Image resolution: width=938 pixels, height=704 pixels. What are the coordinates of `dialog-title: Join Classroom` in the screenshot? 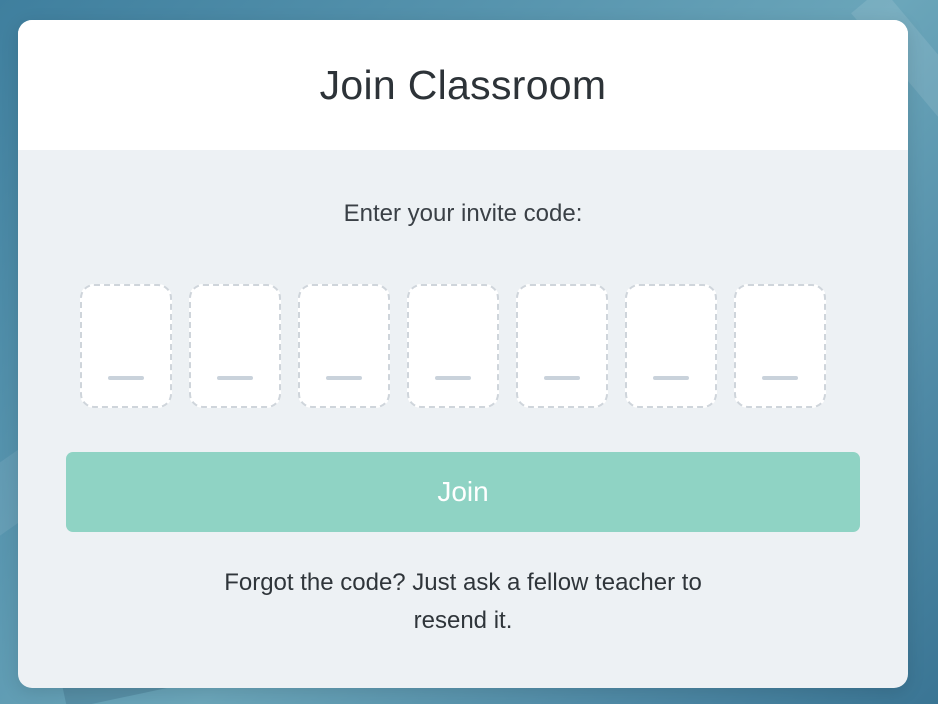 It's located at (463, 84).